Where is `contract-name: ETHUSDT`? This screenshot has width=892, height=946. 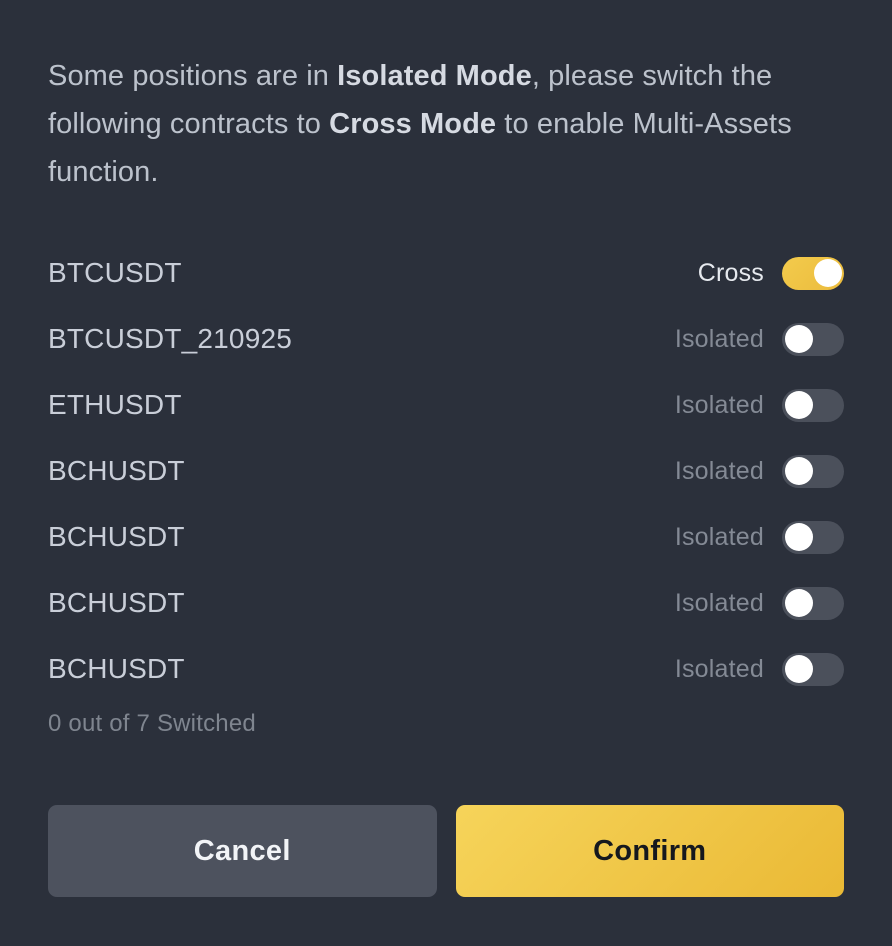 contract-name: ETHUSDT is located at coordinates (115, 404).